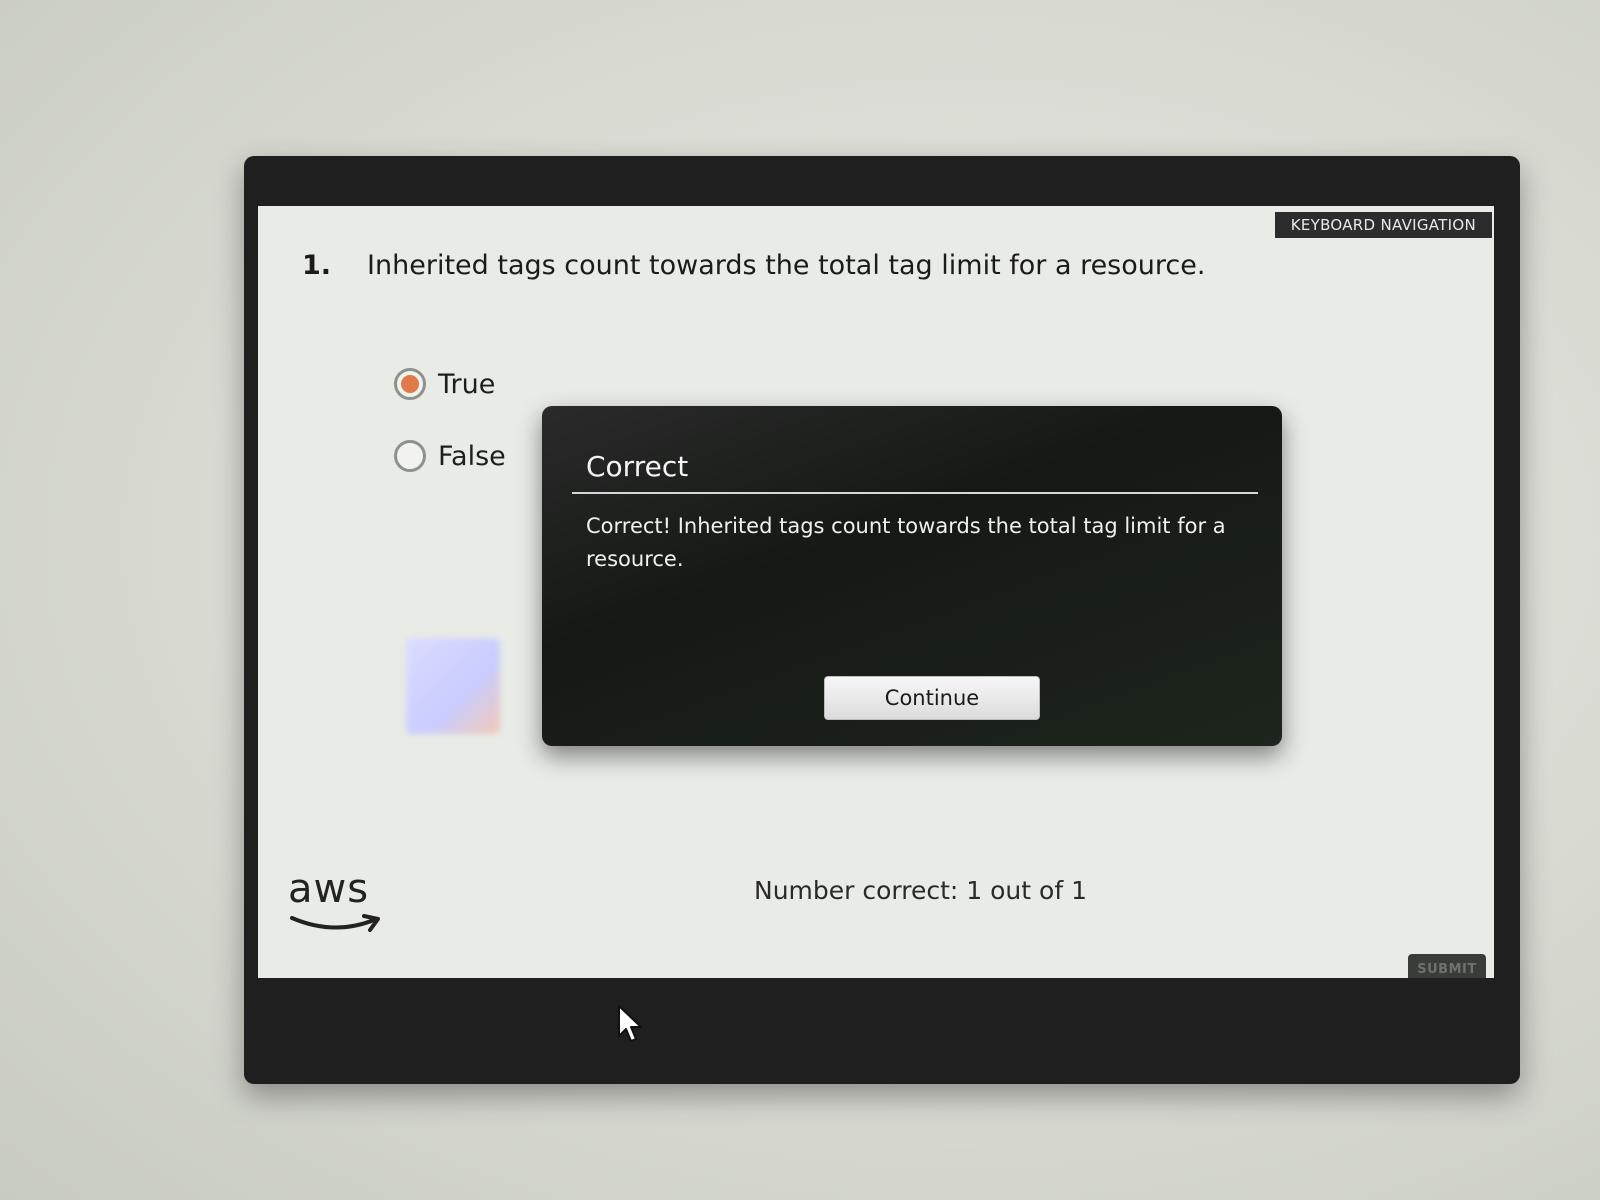  Describe the element at coordinates (467, 384) in the screenshot. I see `option-label: True` at that location.